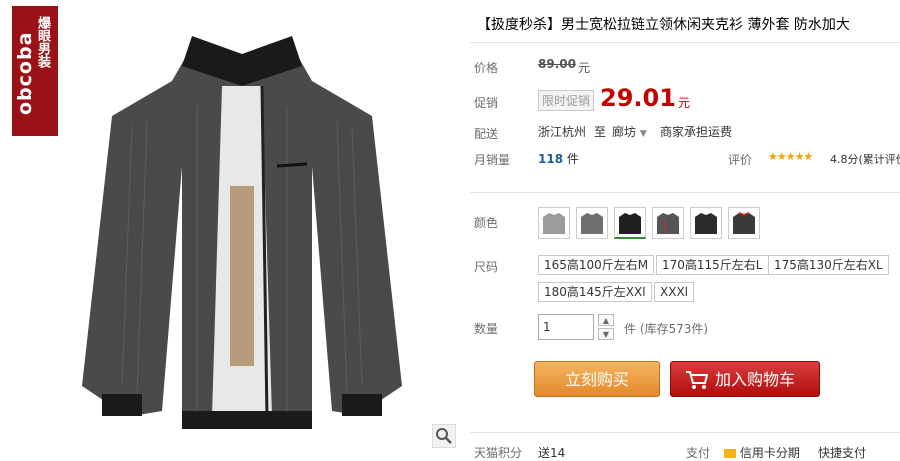 This screenshot has height=461, width=900. I want to click on color-swatch-light-gray, so click(554, 223).